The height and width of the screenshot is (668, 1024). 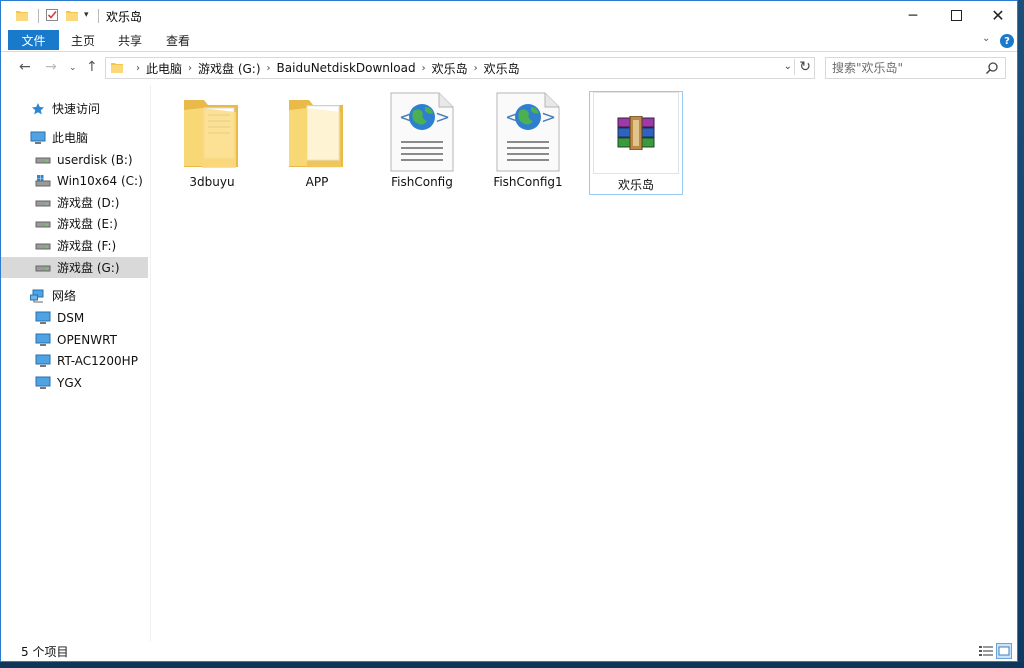 What do you see at coordinates (512, 665) in the screenshot?
I see `taskbar-edge` at bounding box center [512, 665].